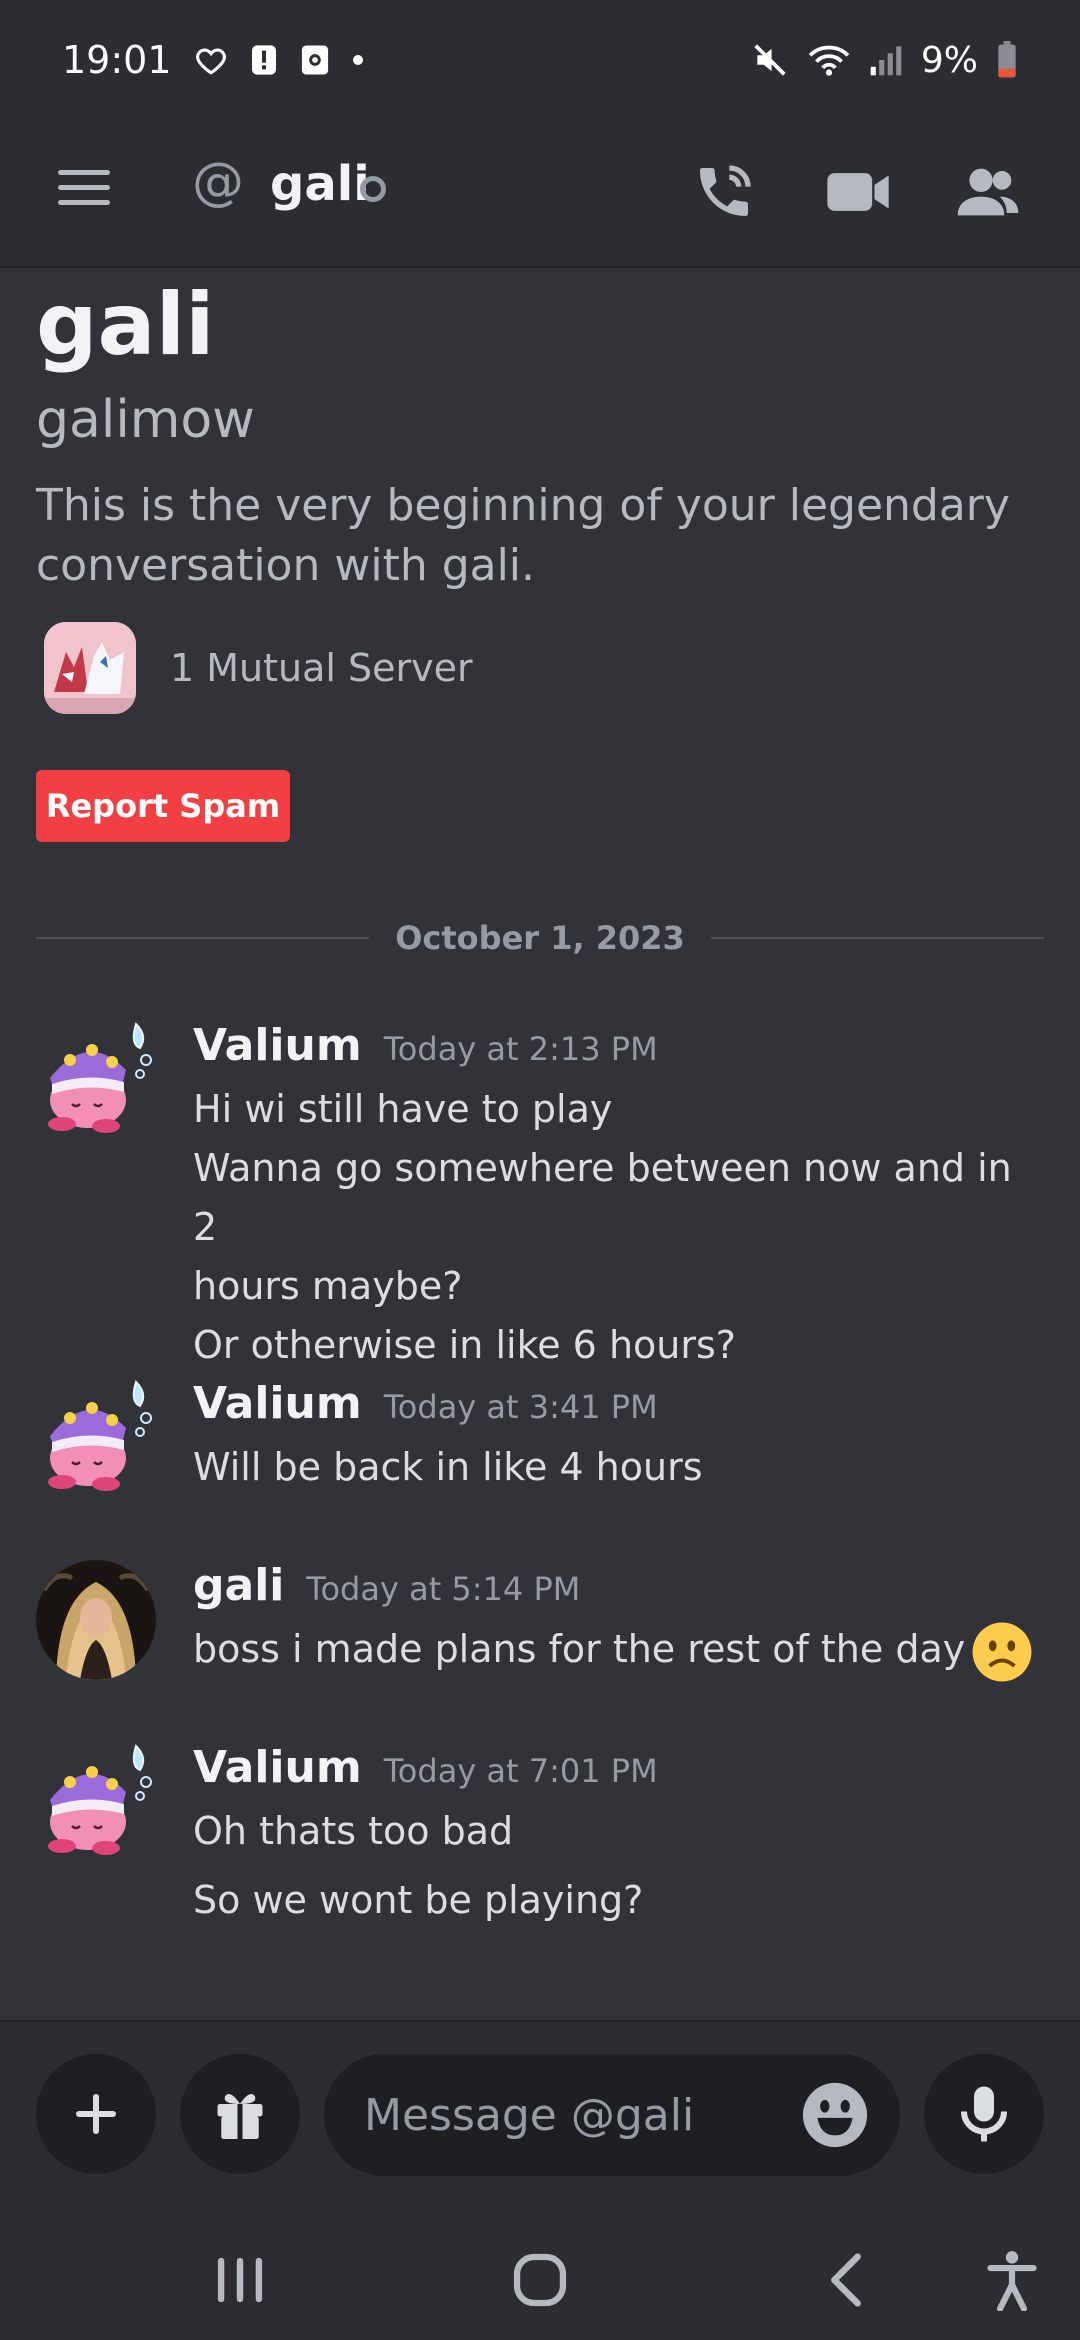  Describe the element at coordinates (353, 1831) in the screenshot. I see `message-line: Oh thats too bad` at that location.